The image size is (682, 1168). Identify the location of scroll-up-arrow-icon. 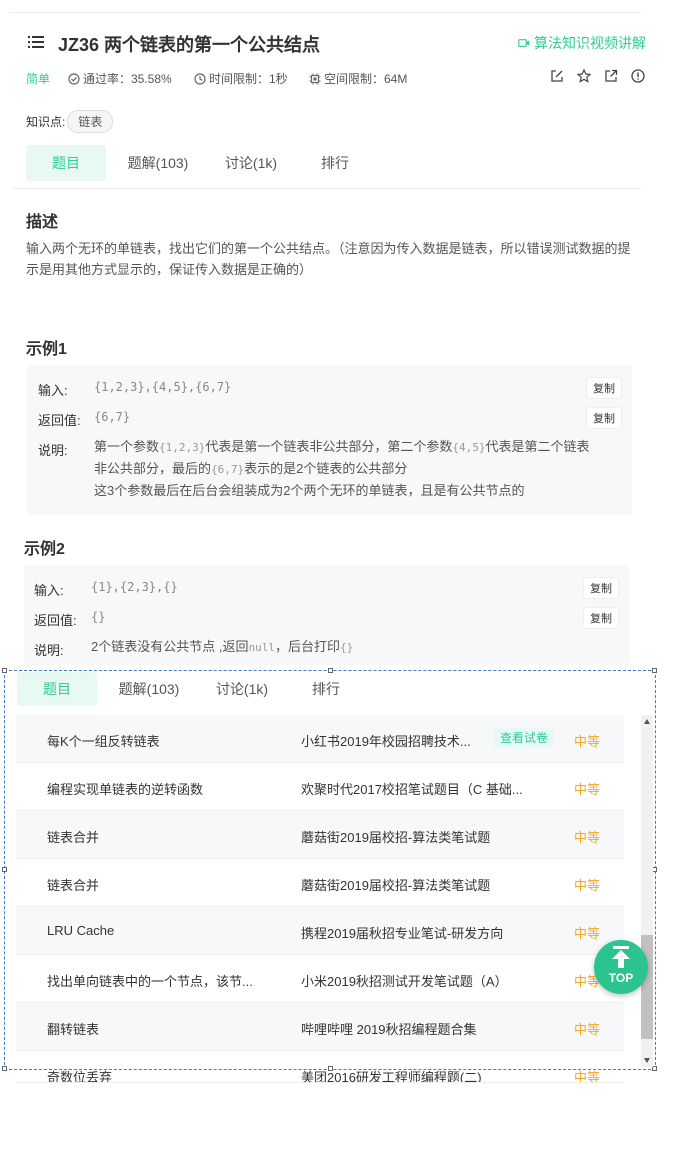
(647, 721).